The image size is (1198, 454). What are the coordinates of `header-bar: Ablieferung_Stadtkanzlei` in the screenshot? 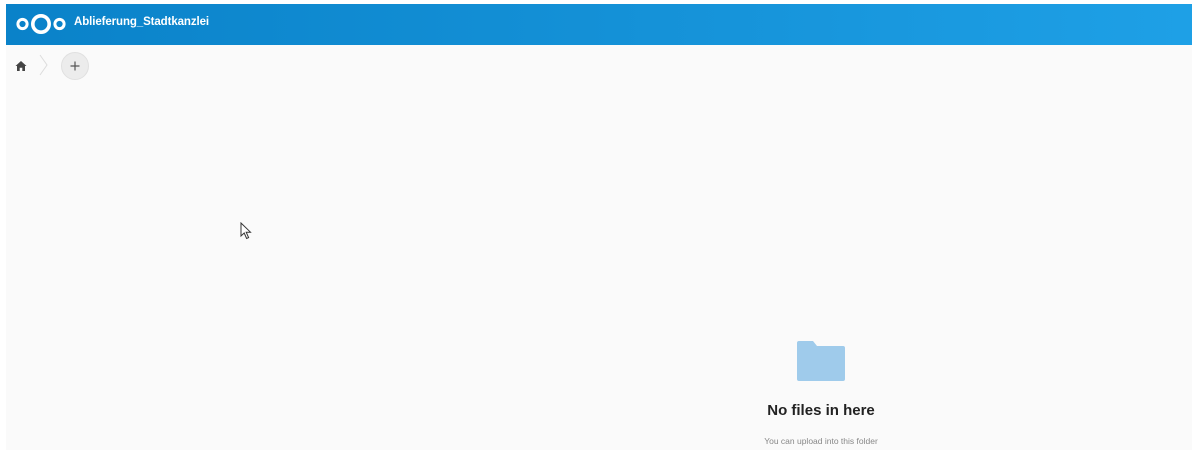 It's located at (599, 24).